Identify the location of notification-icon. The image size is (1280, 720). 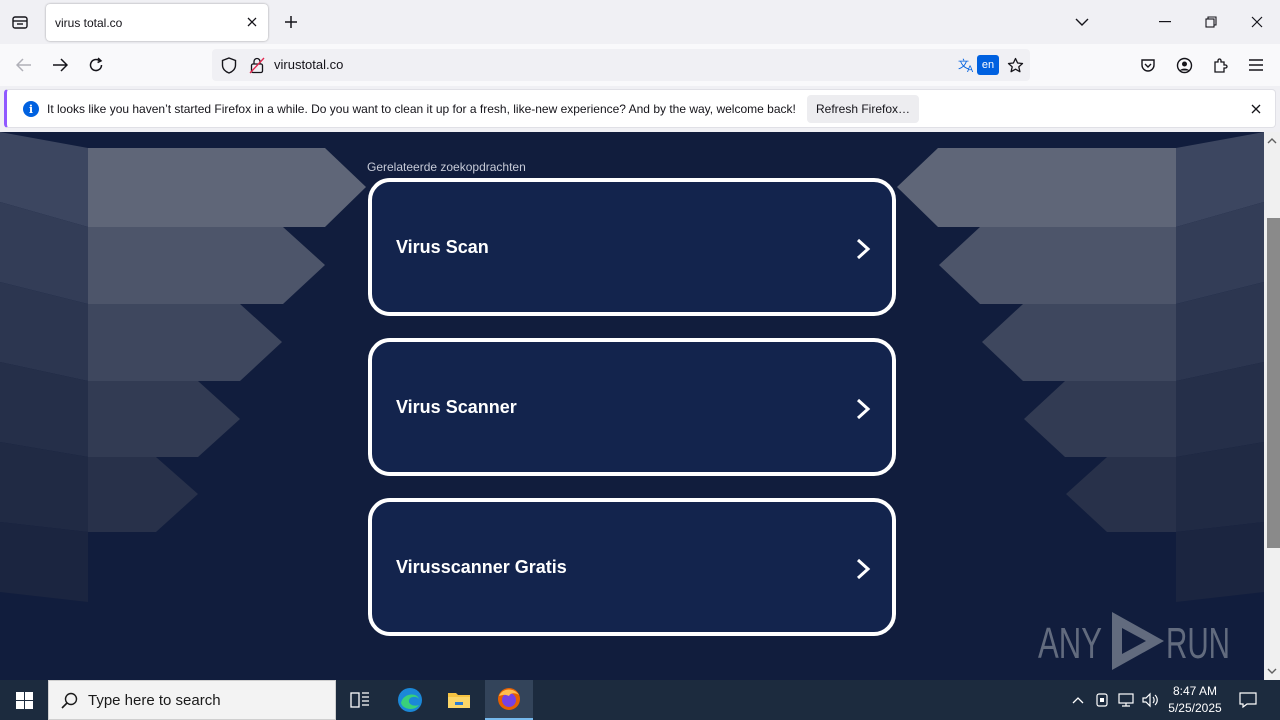
(1248, 700).